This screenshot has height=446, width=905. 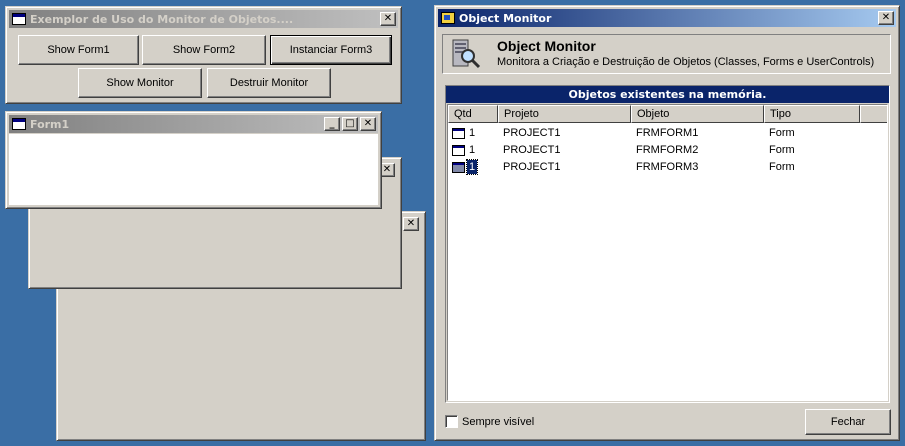 I want to click on maximize-button: □, so click(x=350, y=124).